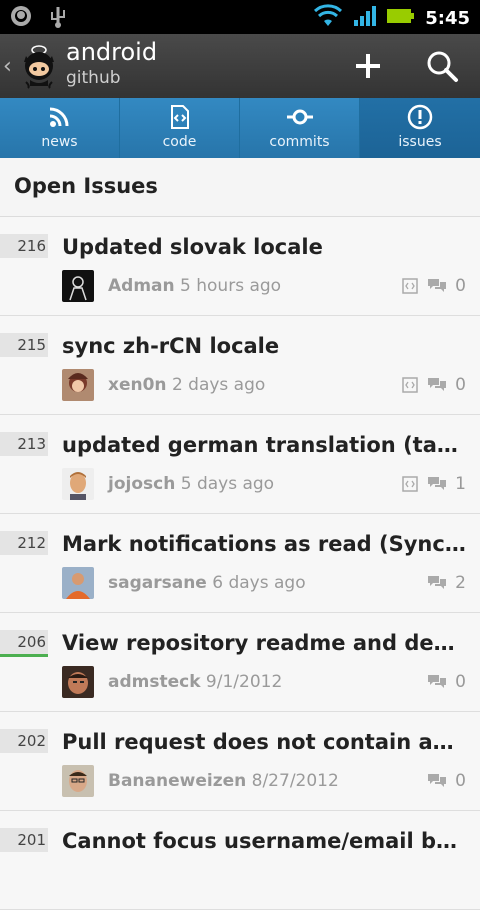  I want to click on issue-time: 6 days ago, so click(259, 583).